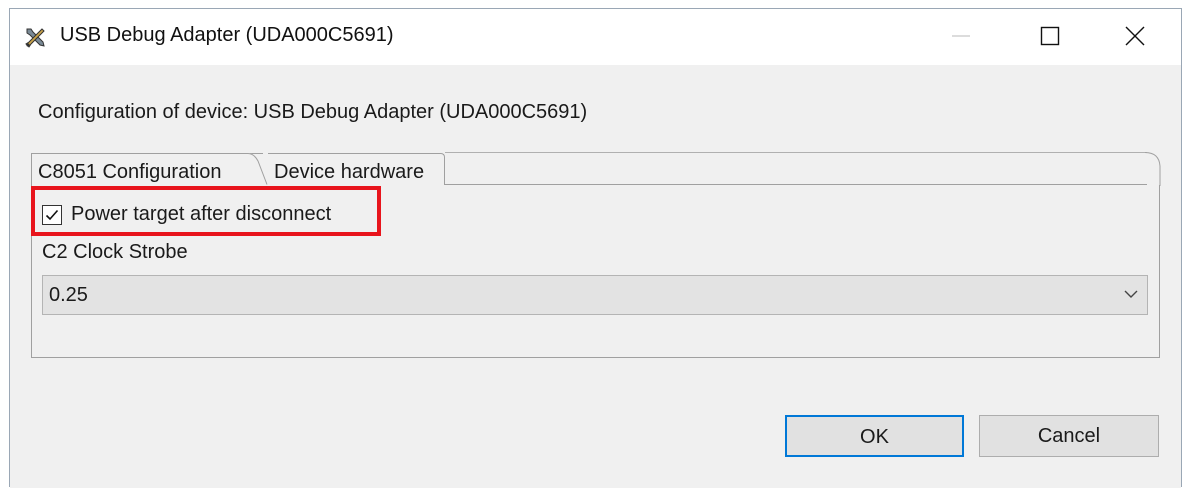 Image resolution: width=1190 pixels, height=495 pixels. Describe the element at coordinates (206, 211) in the screenshot. I see `highlight-annotation` at that location.